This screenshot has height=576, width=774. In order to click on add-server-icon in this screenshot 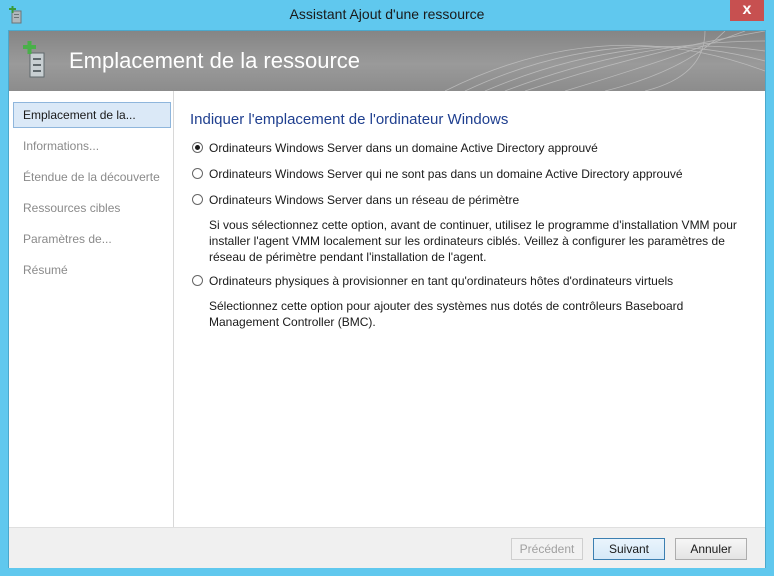, I will do `click(34, 59)`.